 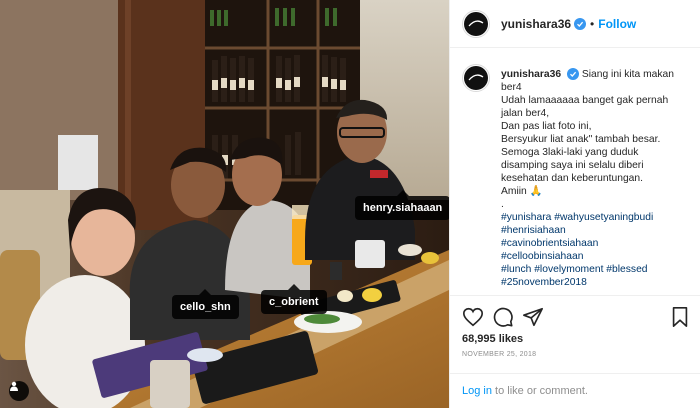 What do you see at coordinates (499, 354) in the screenshot?
I see `post-date: NOVEMBER 25, 2018` at bounding box center [499, 354].